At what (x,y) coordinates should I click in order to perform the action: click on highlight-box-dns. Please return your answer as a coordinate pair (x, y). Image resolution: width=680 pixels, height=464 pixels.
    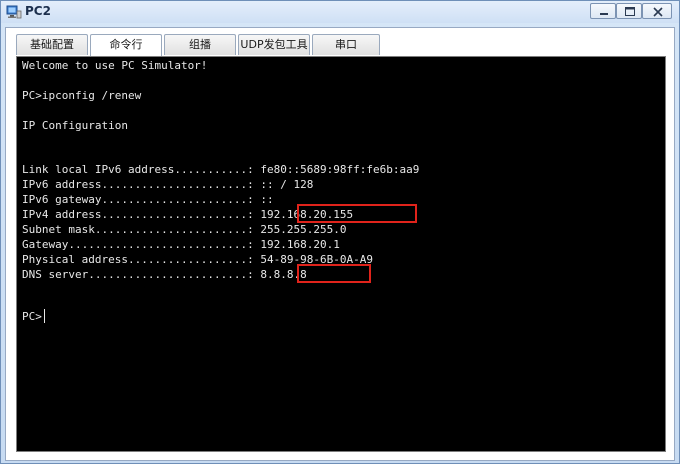
    Looking at the image, I should click on (334, 273).